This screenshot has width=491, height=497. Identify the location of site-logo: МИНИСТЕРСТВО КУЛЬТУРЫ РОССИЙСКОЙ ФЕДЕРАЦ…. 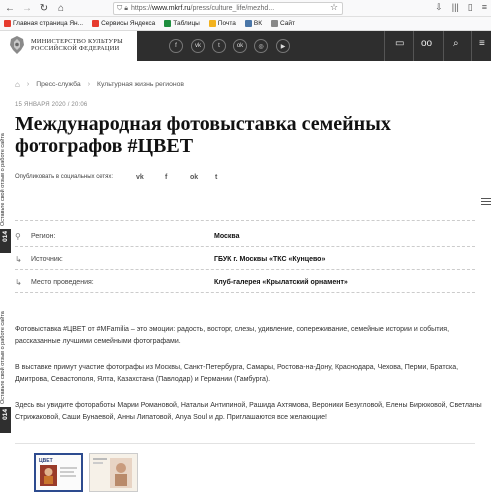
(65, 45).